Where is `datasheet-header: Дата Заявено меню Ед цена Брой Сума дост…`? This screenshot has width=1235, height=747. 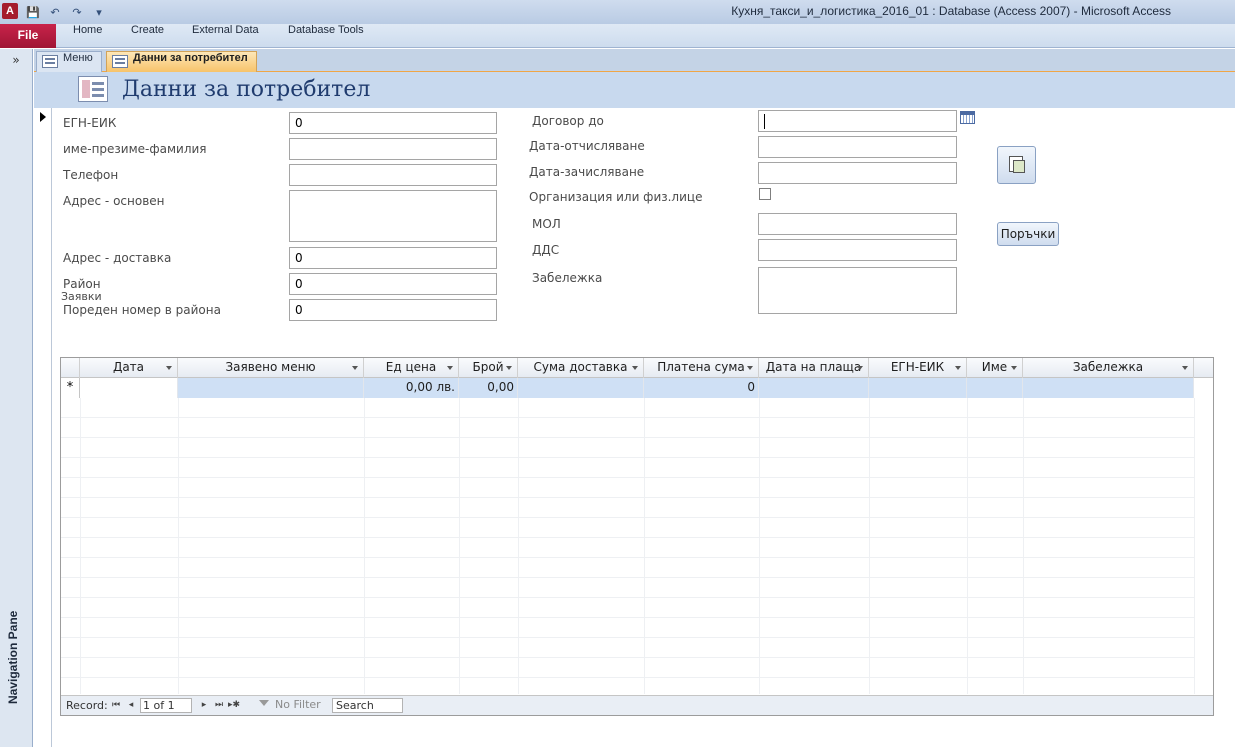
datasheet-header: Дата Заявено меню Ед цена Брой Сума дост… is located at coordinates (637, 368).